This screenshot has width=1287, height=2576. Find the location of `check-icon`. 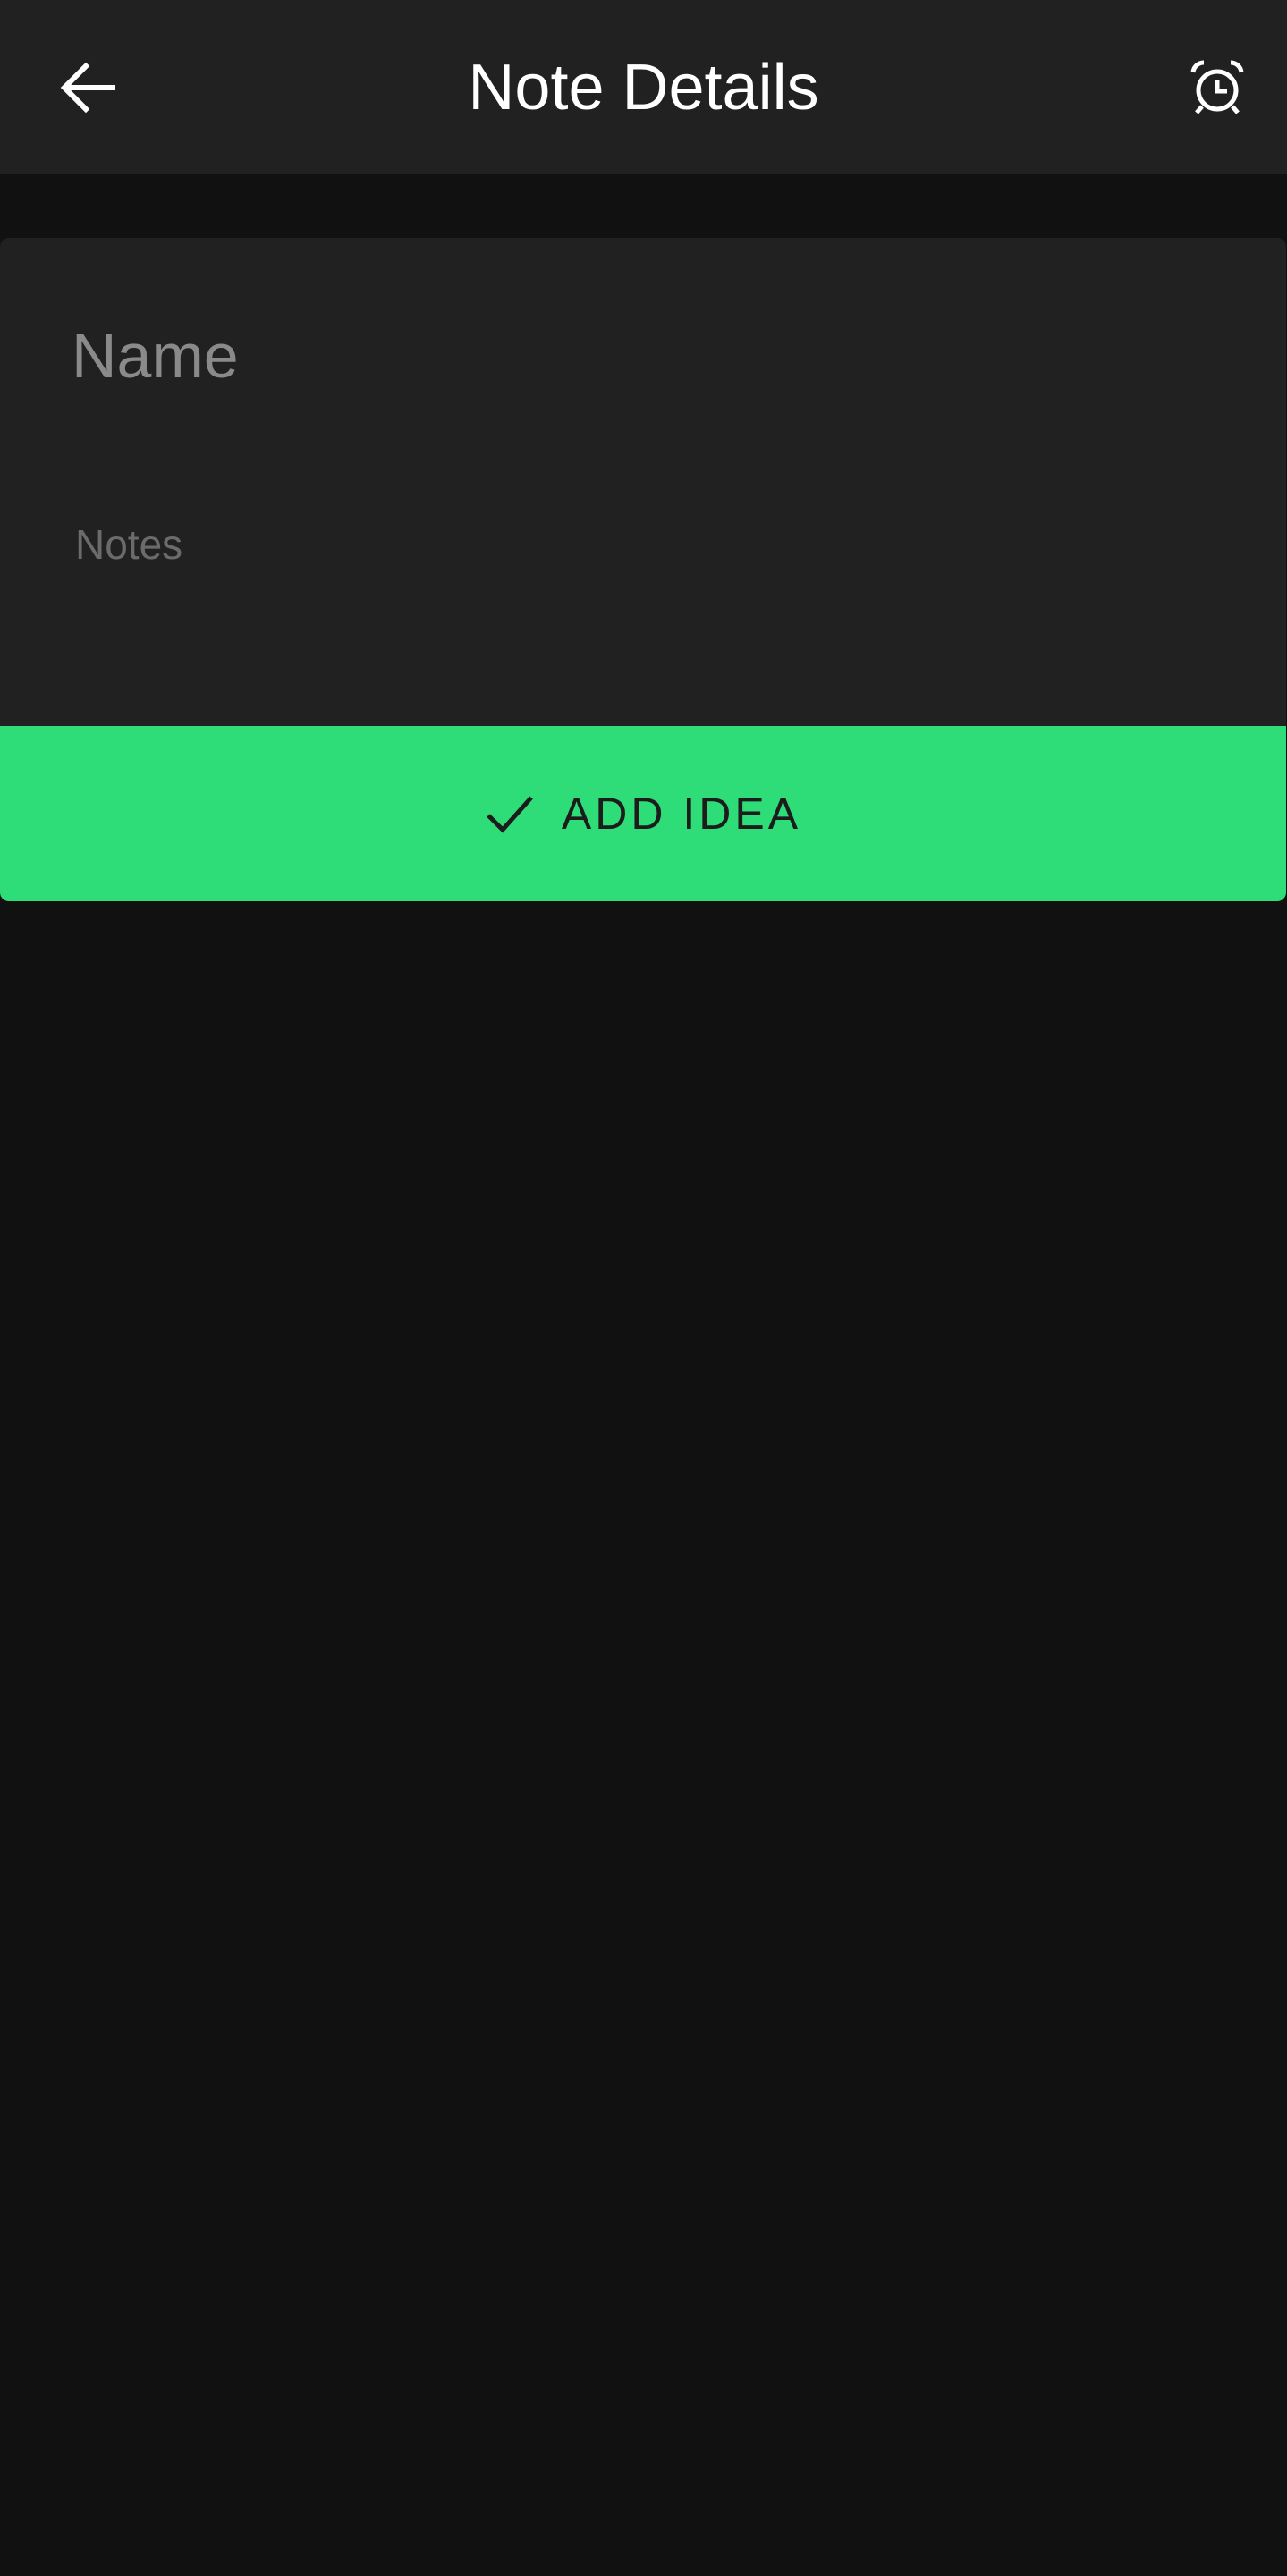

check-icon is located at coordinates (510, 814).